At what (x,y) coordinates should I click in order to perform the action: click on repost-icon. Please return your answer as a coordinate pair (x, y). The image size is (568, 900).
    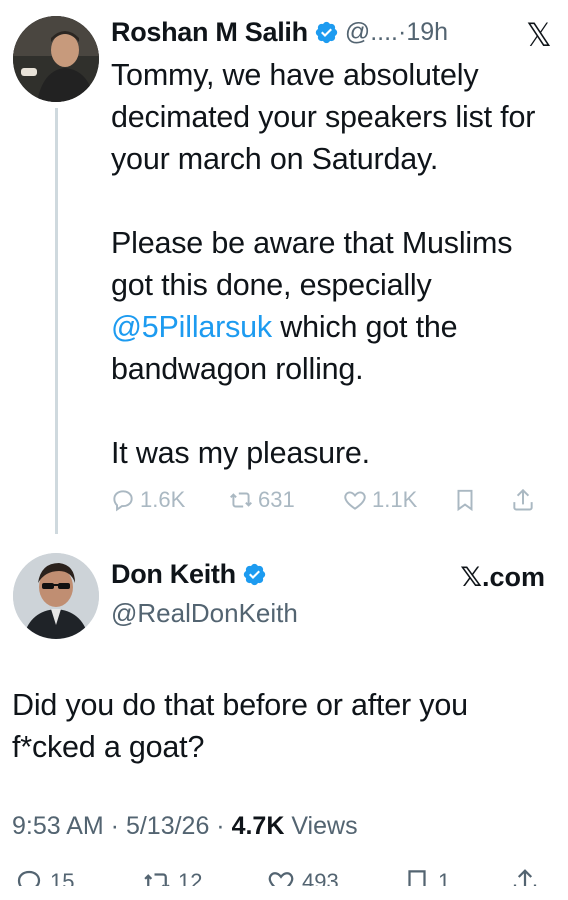
    Looking at the image, I should click on (241, 500).